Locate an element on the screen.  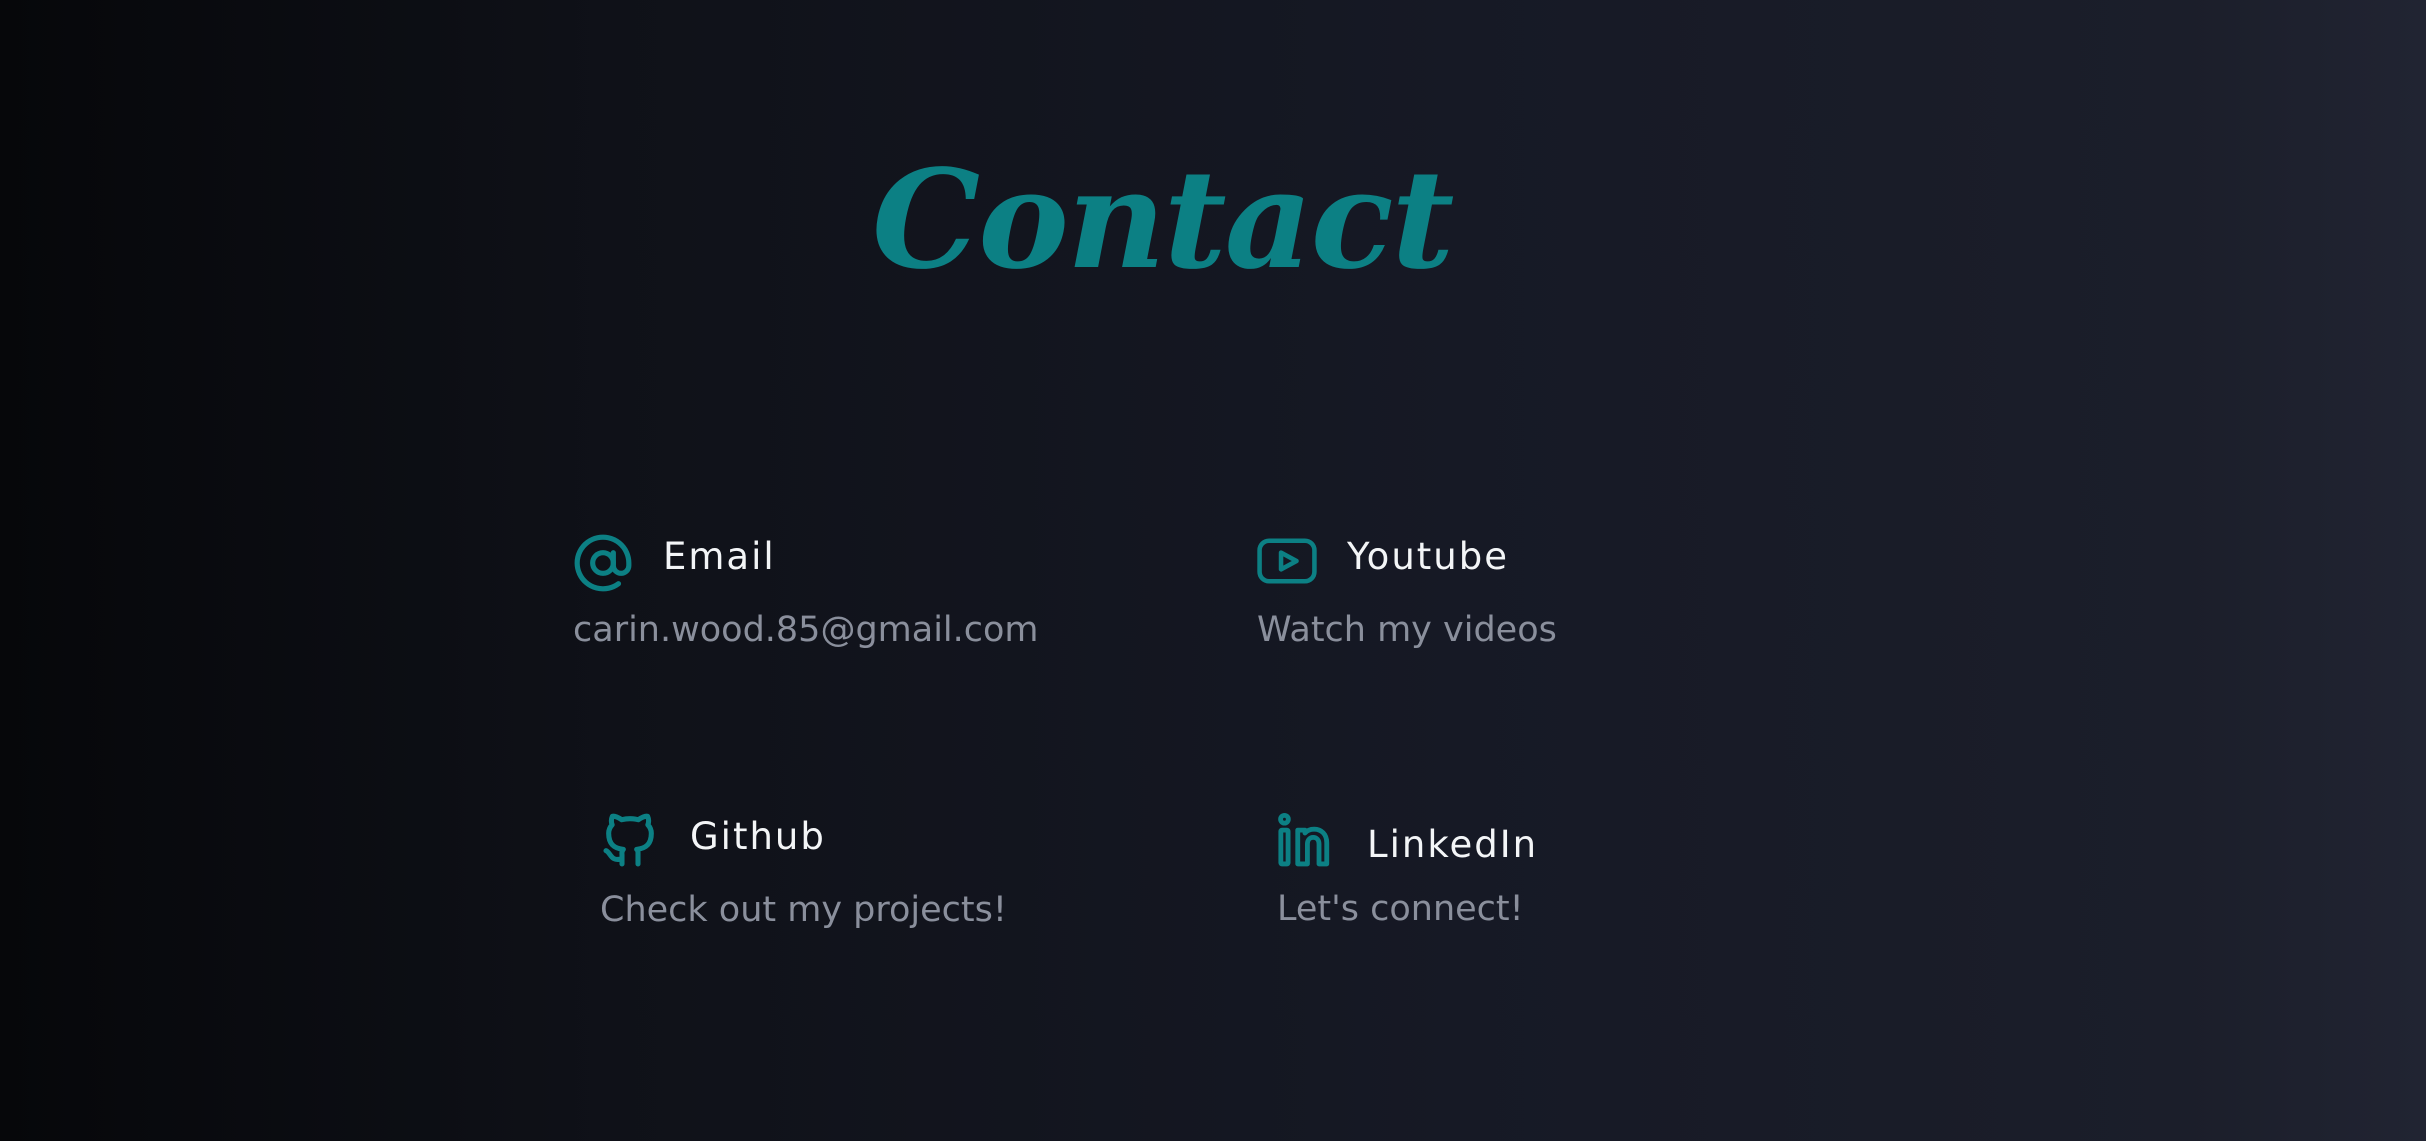
at-sign-icon is located at coordinates (603, 563).